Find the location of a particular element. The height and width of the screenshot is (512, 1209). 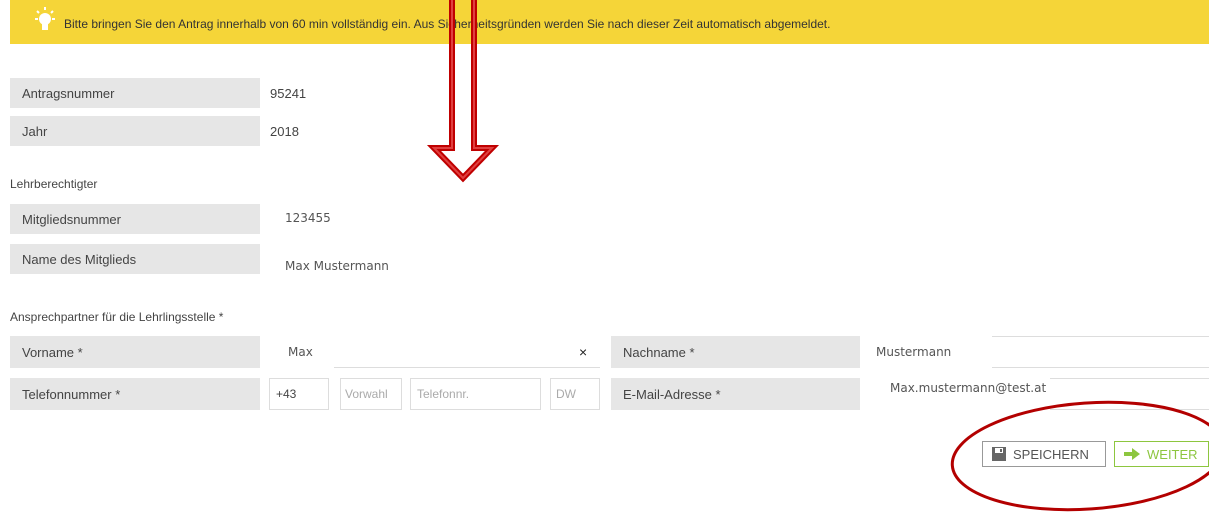

email-input: Max.mustermann@test.at is located at coordinates (1039, 388).